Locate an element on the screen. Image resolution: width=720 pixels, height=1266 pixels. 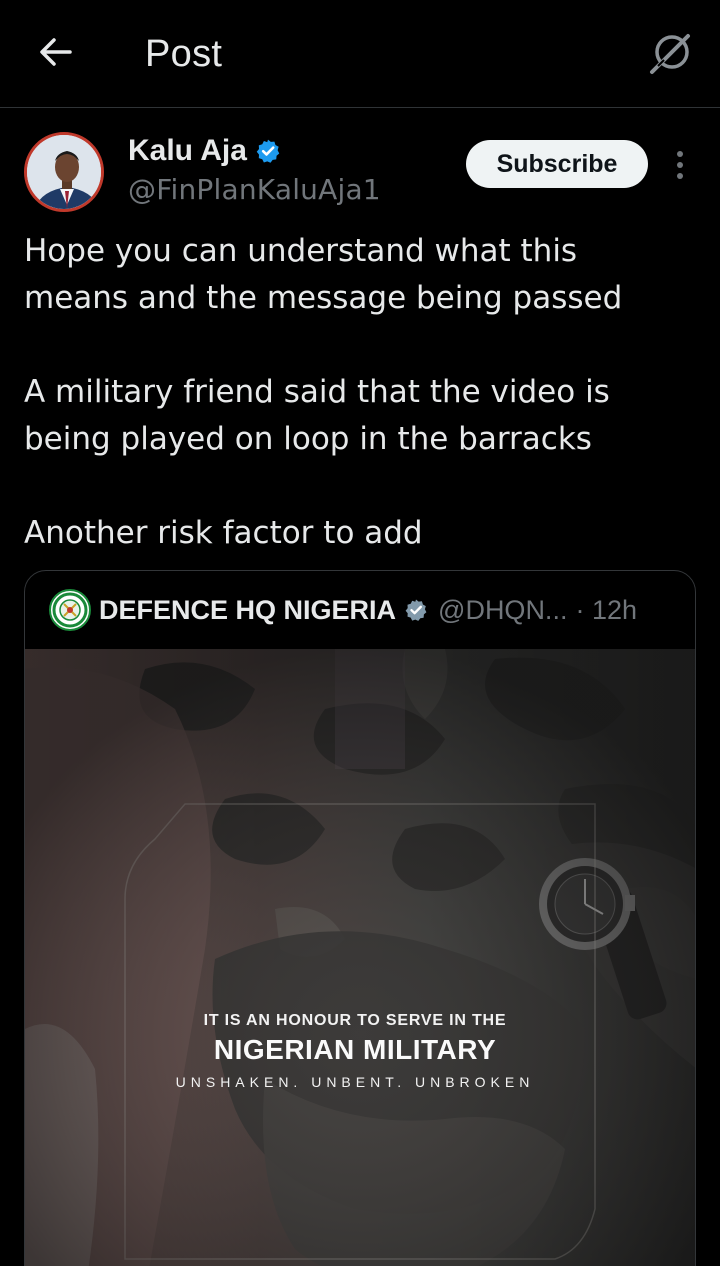
quoted-post-time: · 12h is located at coordinates (606, 609).